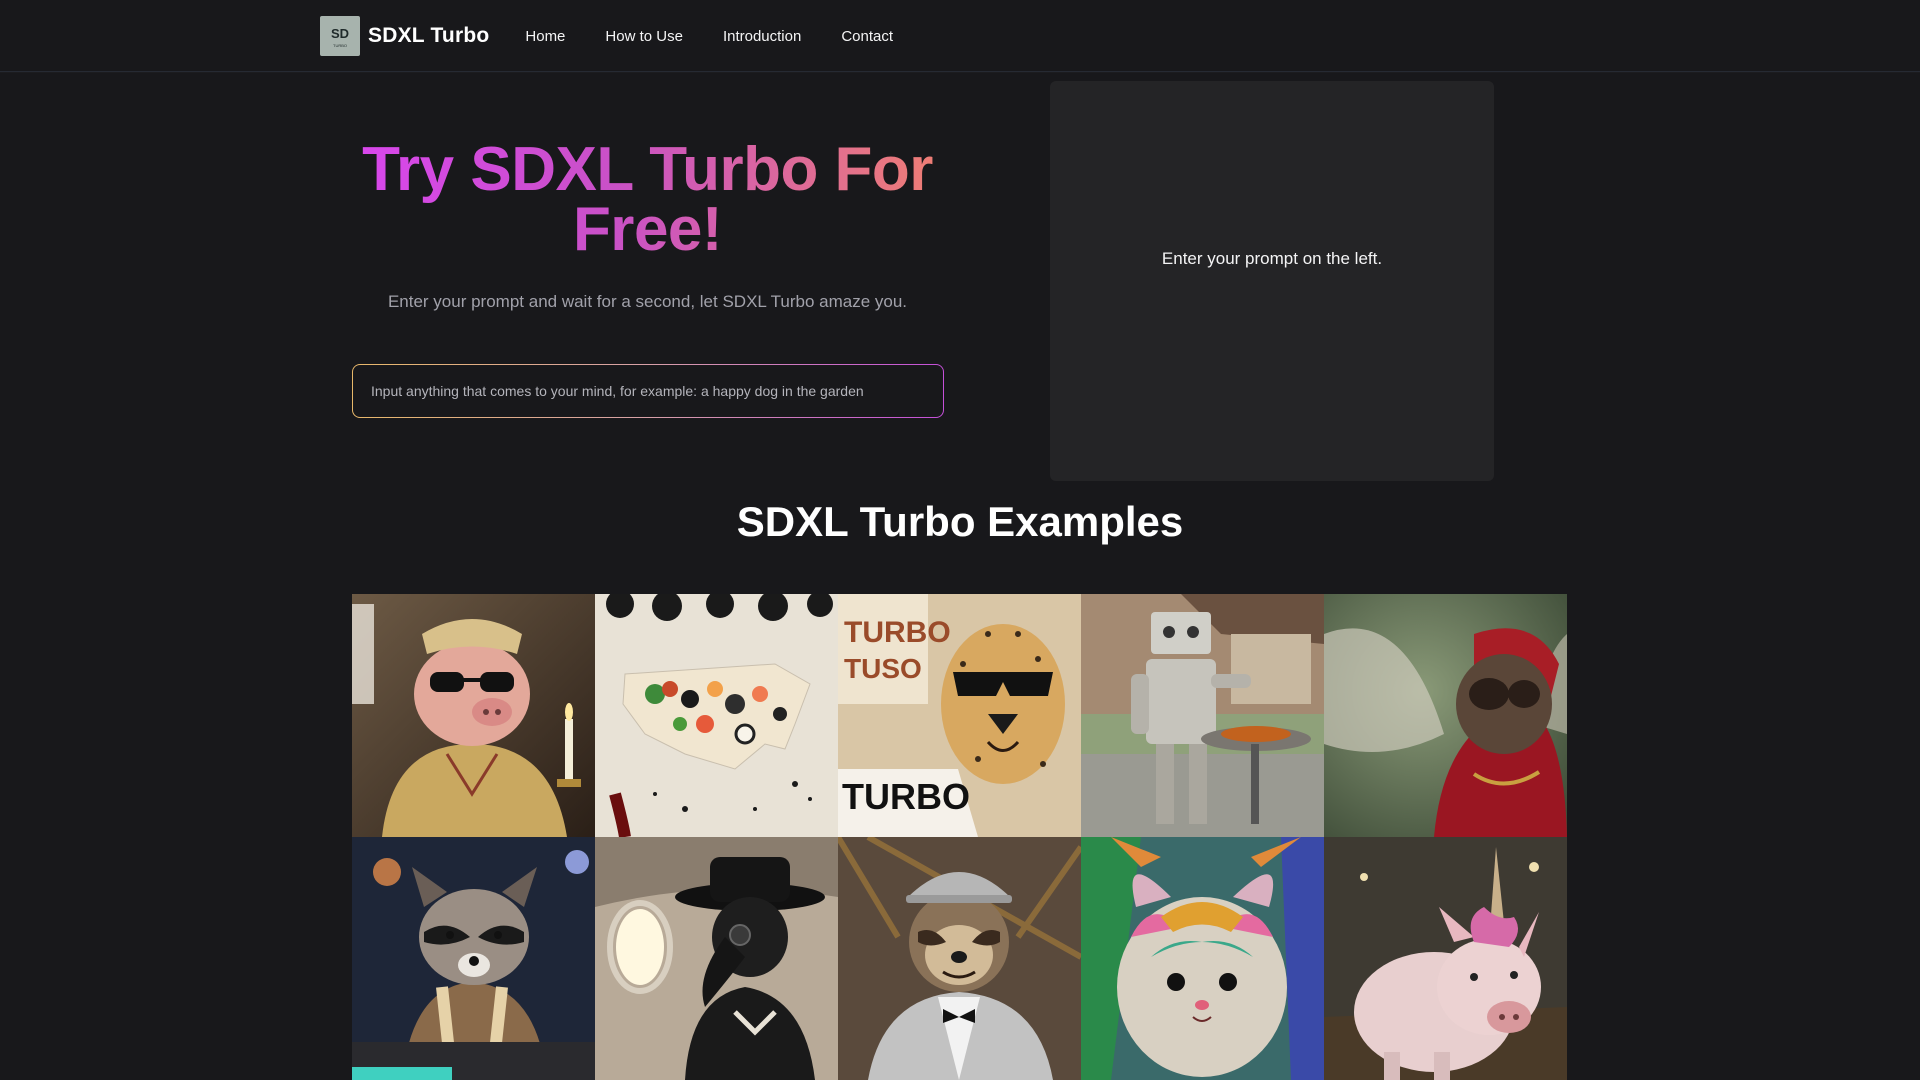 This screenshot has height=1080, width=1920. I want to click on prompt-input, so click(648, 391).